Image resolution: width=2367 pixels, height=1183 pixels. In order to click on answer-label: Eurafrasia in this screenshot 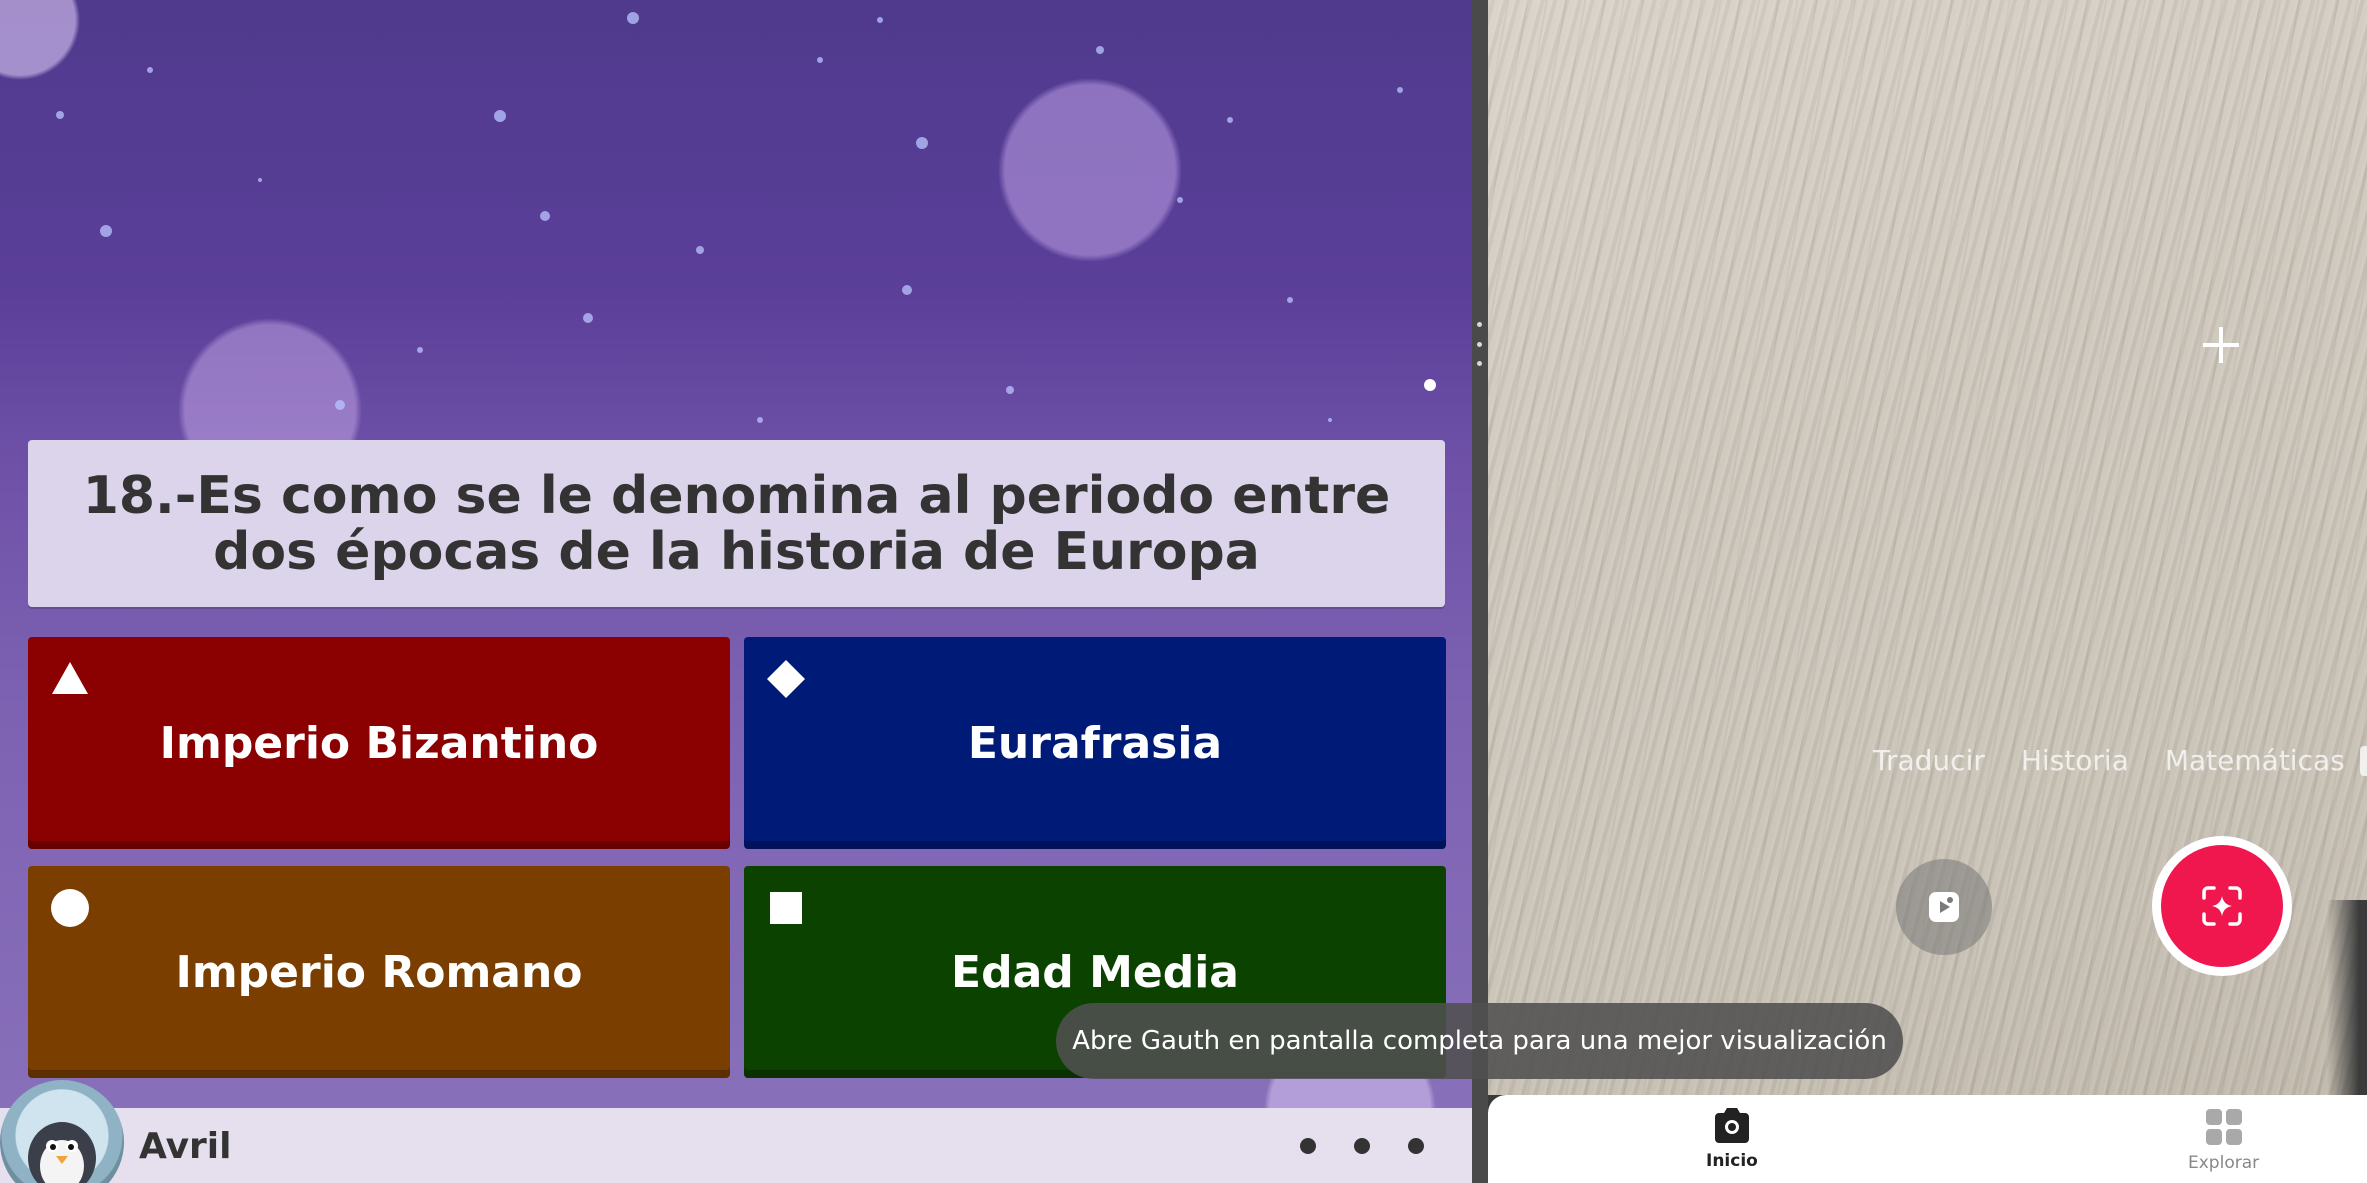, I will do `click(1095, 743)`.